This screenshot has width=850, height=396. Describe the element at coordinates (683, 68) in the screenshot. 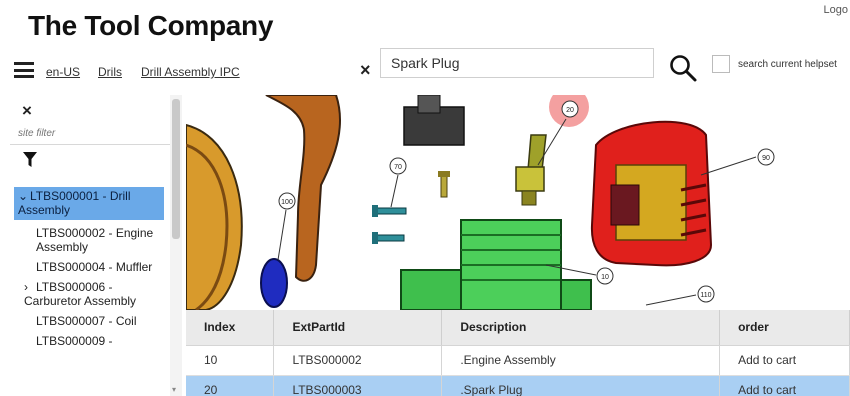

I see `search-icon` at that location.